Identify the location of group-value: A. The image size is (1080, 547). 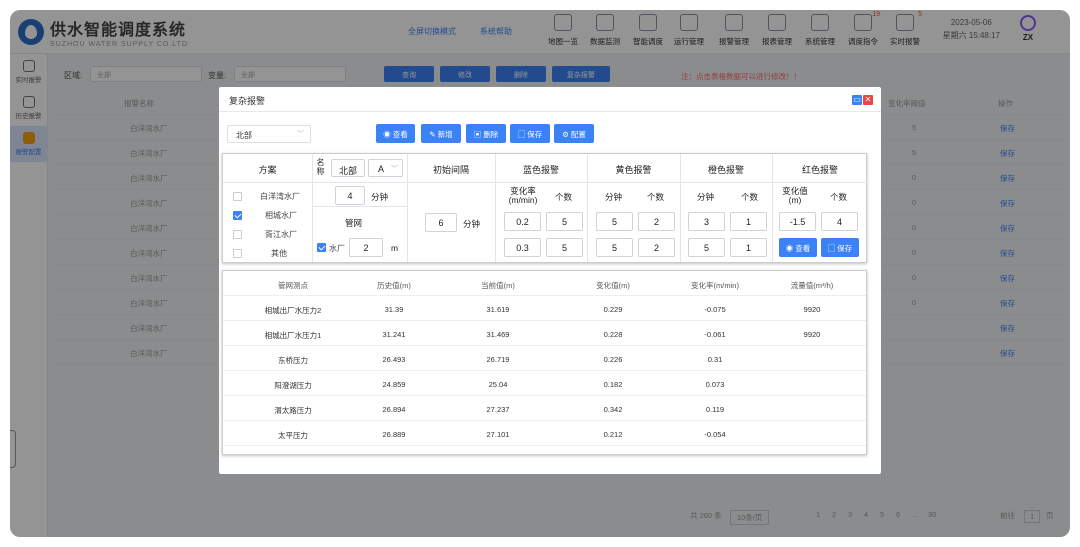
(381, 169).